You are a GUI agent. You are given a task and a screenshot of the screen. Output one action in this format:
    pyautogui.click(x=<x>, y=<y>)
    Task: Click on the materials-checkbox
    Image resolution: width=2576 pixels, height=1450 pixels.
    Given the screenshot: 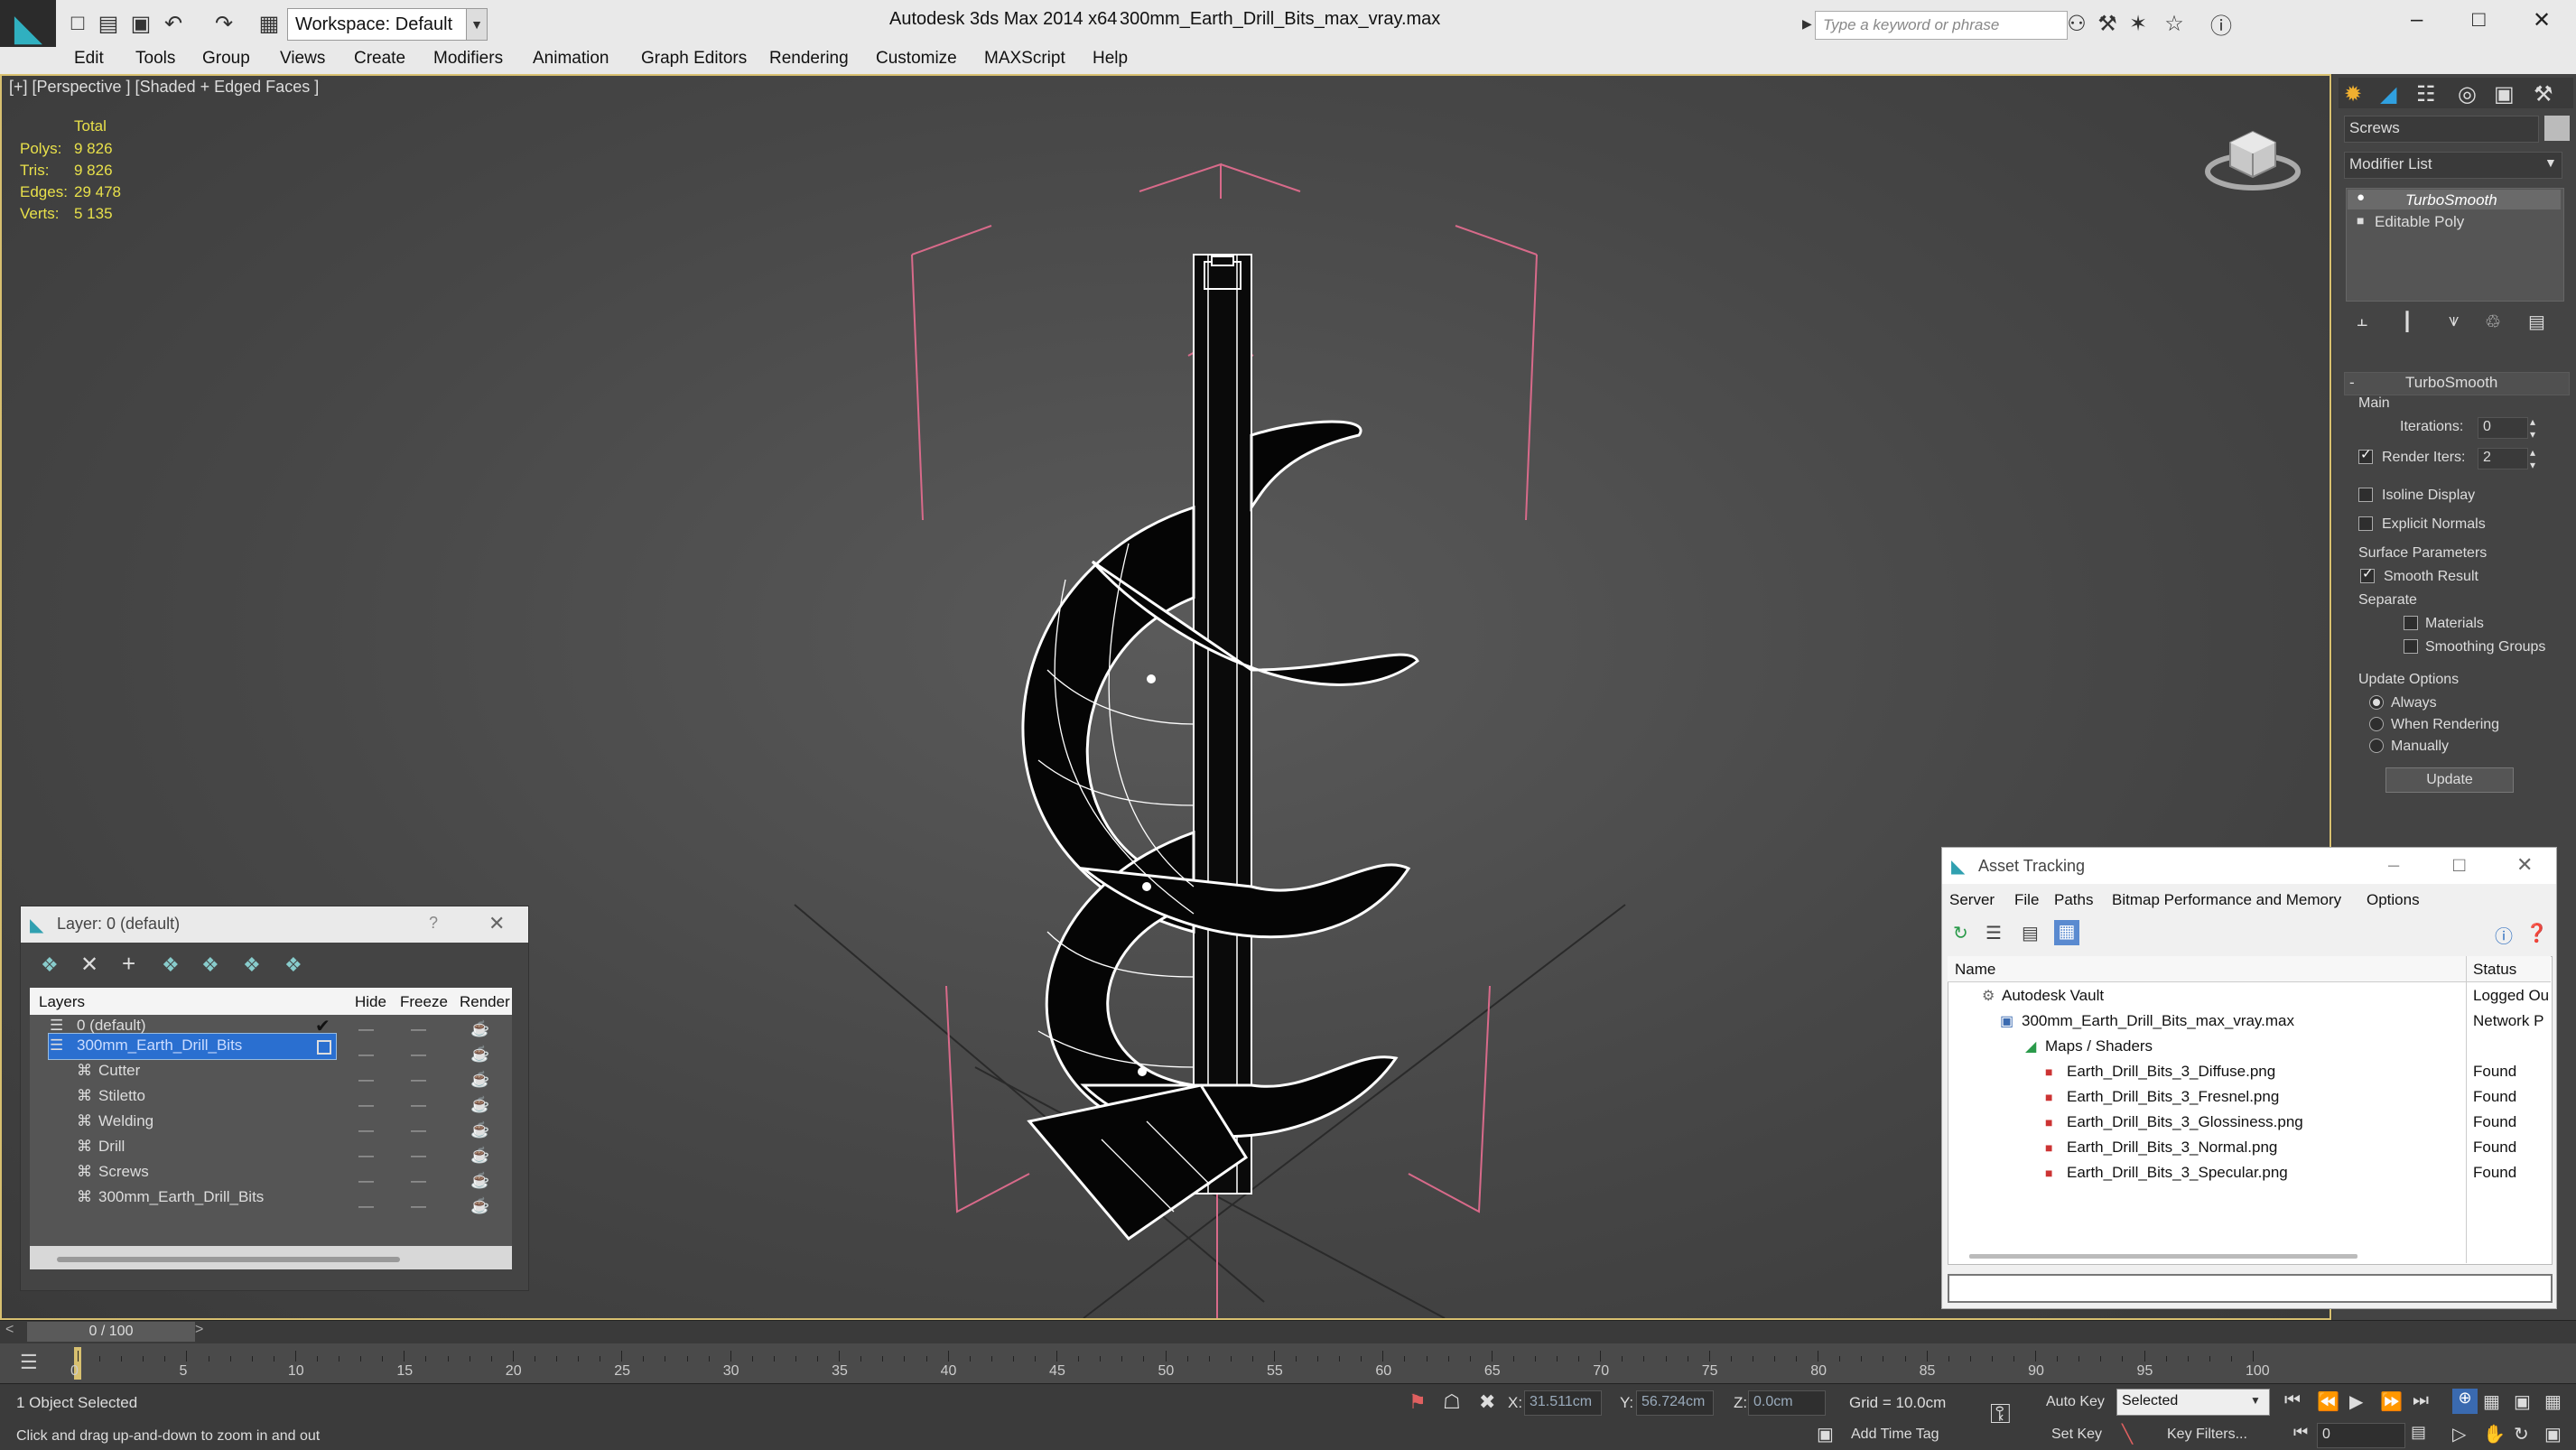 What is the action you would take?
    pyautogui.click(x=2411, y=623)
    